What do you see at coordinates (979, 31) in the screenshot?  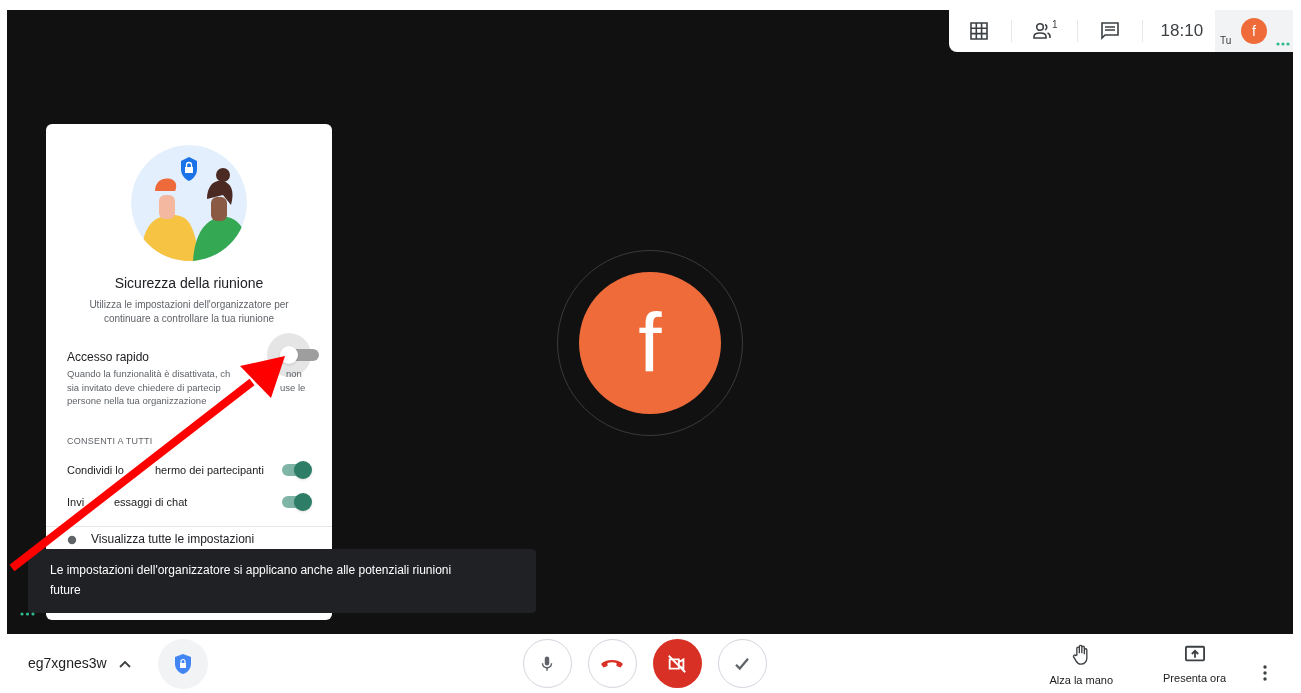 I see `grid-icon` at bounding box center [979, 31].